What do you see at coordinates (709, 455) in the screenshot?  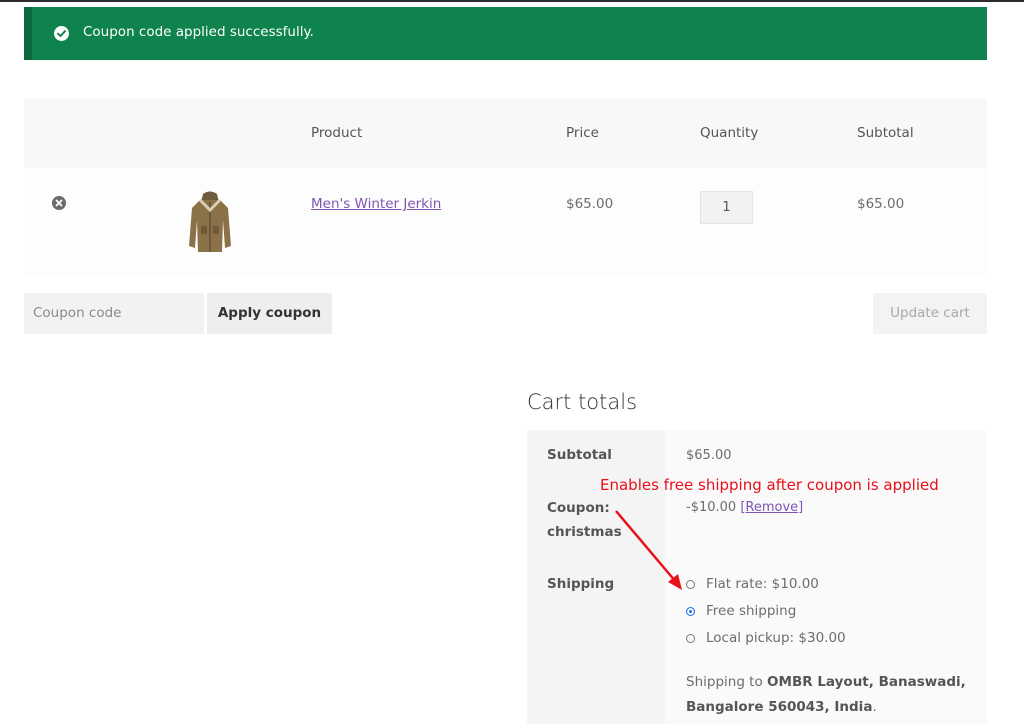 I see `subtotal-value: $65.00` at bounding box center [709, 455].